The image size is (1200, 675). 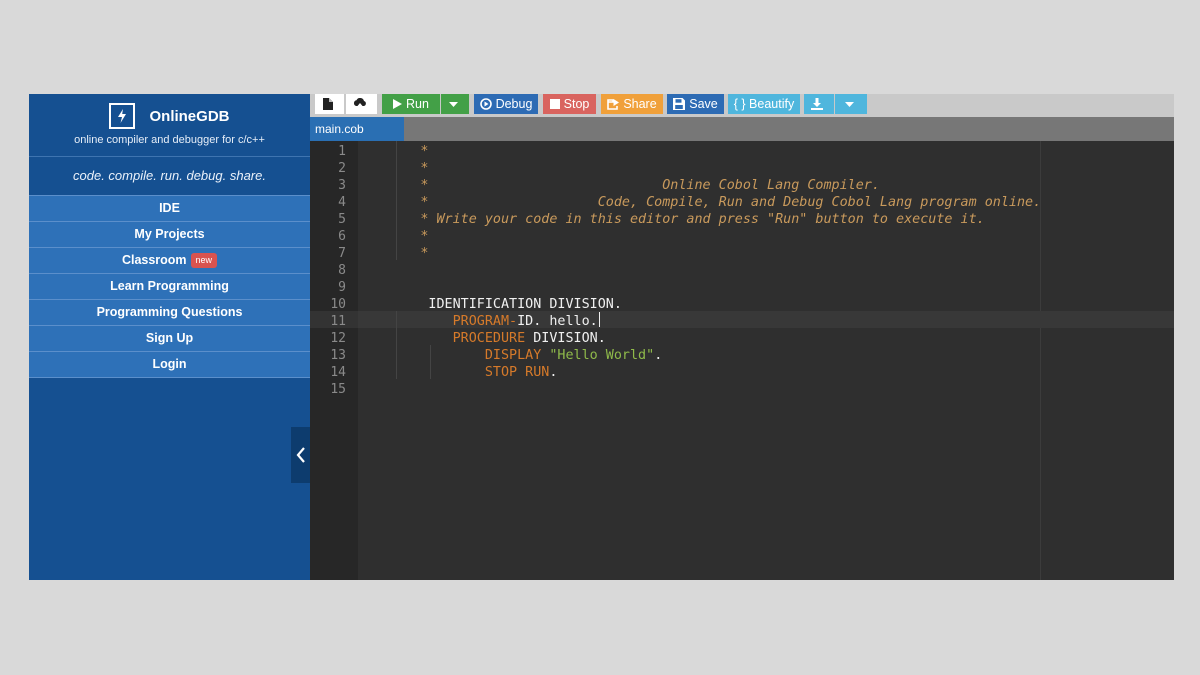 I want to click on code-keyword: PROCEDURE, so click(x=489, y=338).